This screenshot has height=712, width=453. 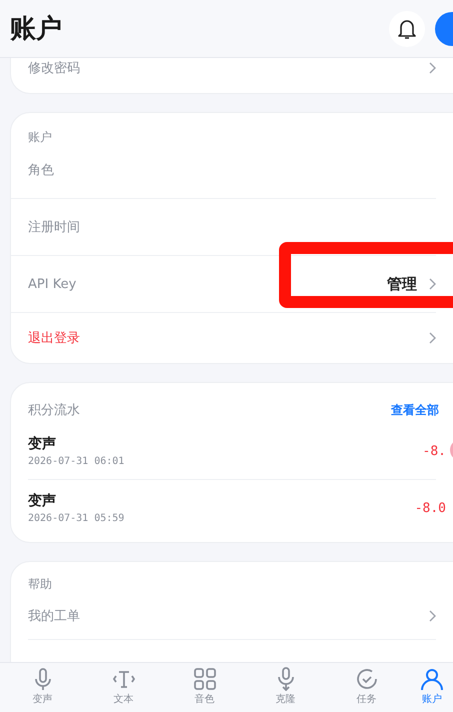 I want to click on item-label: 退出登录, so click(x=54, y=338).